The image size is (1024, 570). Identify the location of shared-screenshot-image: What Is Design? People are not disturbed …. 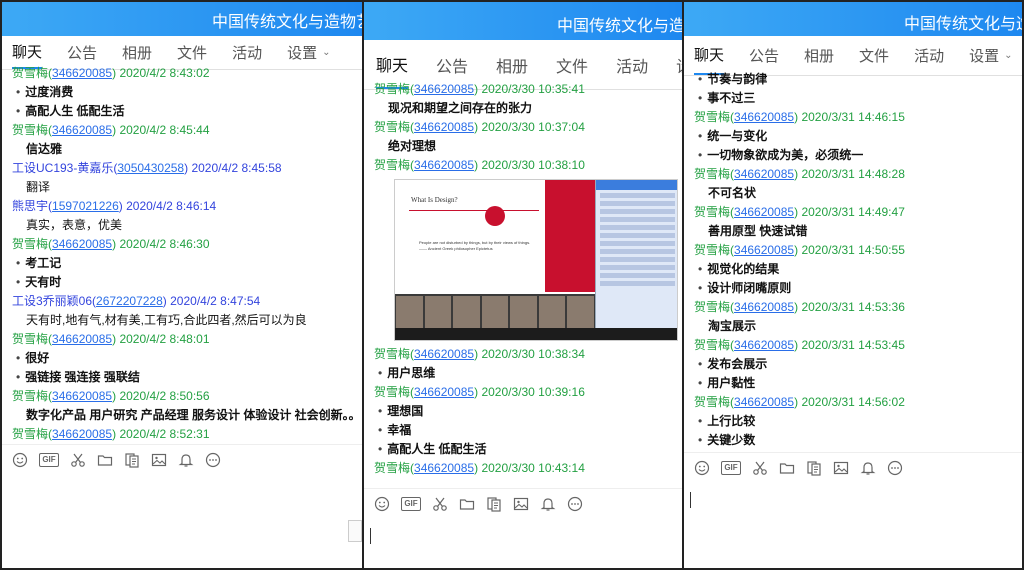
(536, 260).